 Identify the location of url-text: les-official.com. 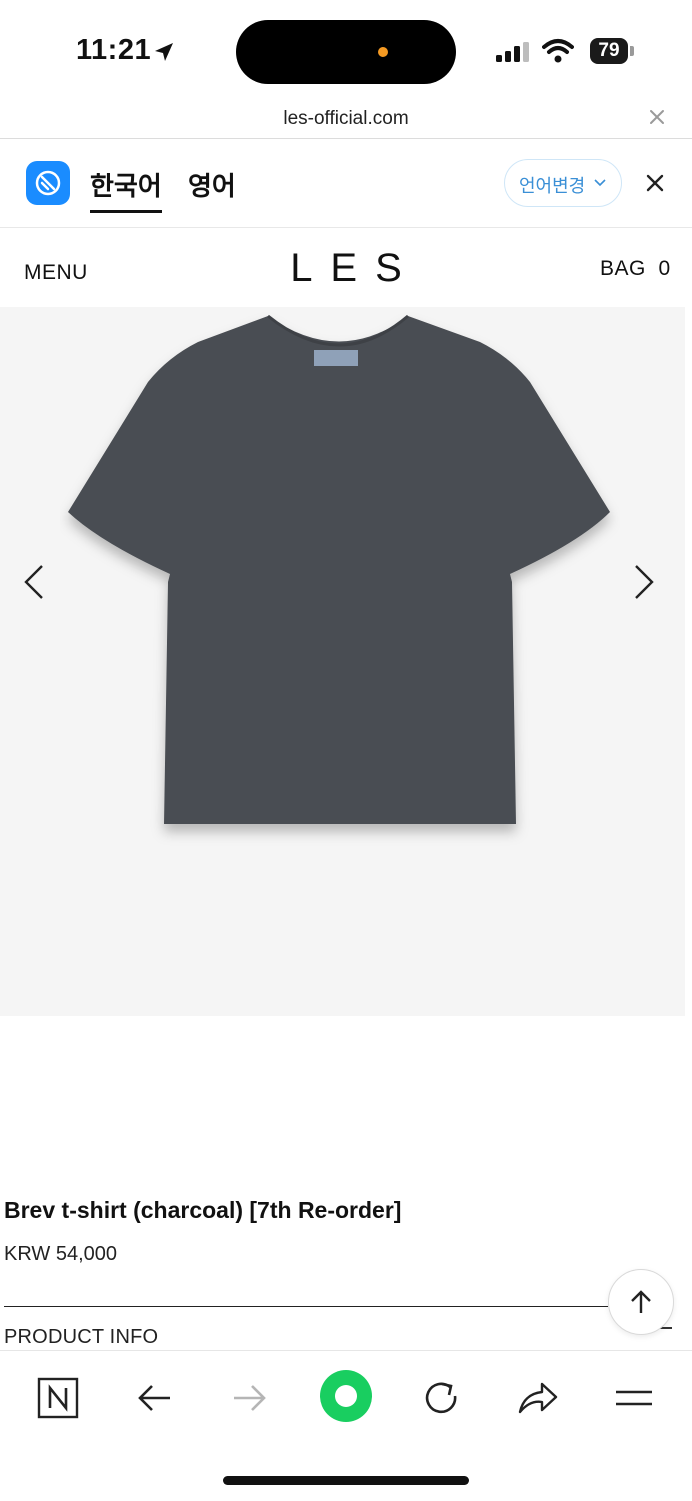
(346, 119).